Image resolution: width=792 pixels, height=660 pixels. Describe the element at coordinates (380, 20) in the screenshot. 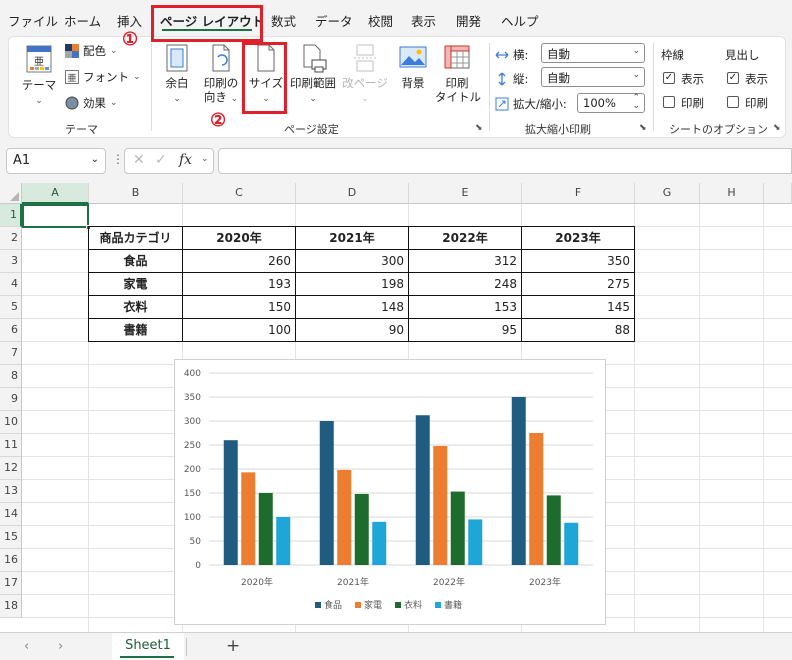

I see `menu-review: 校閲` at that location.